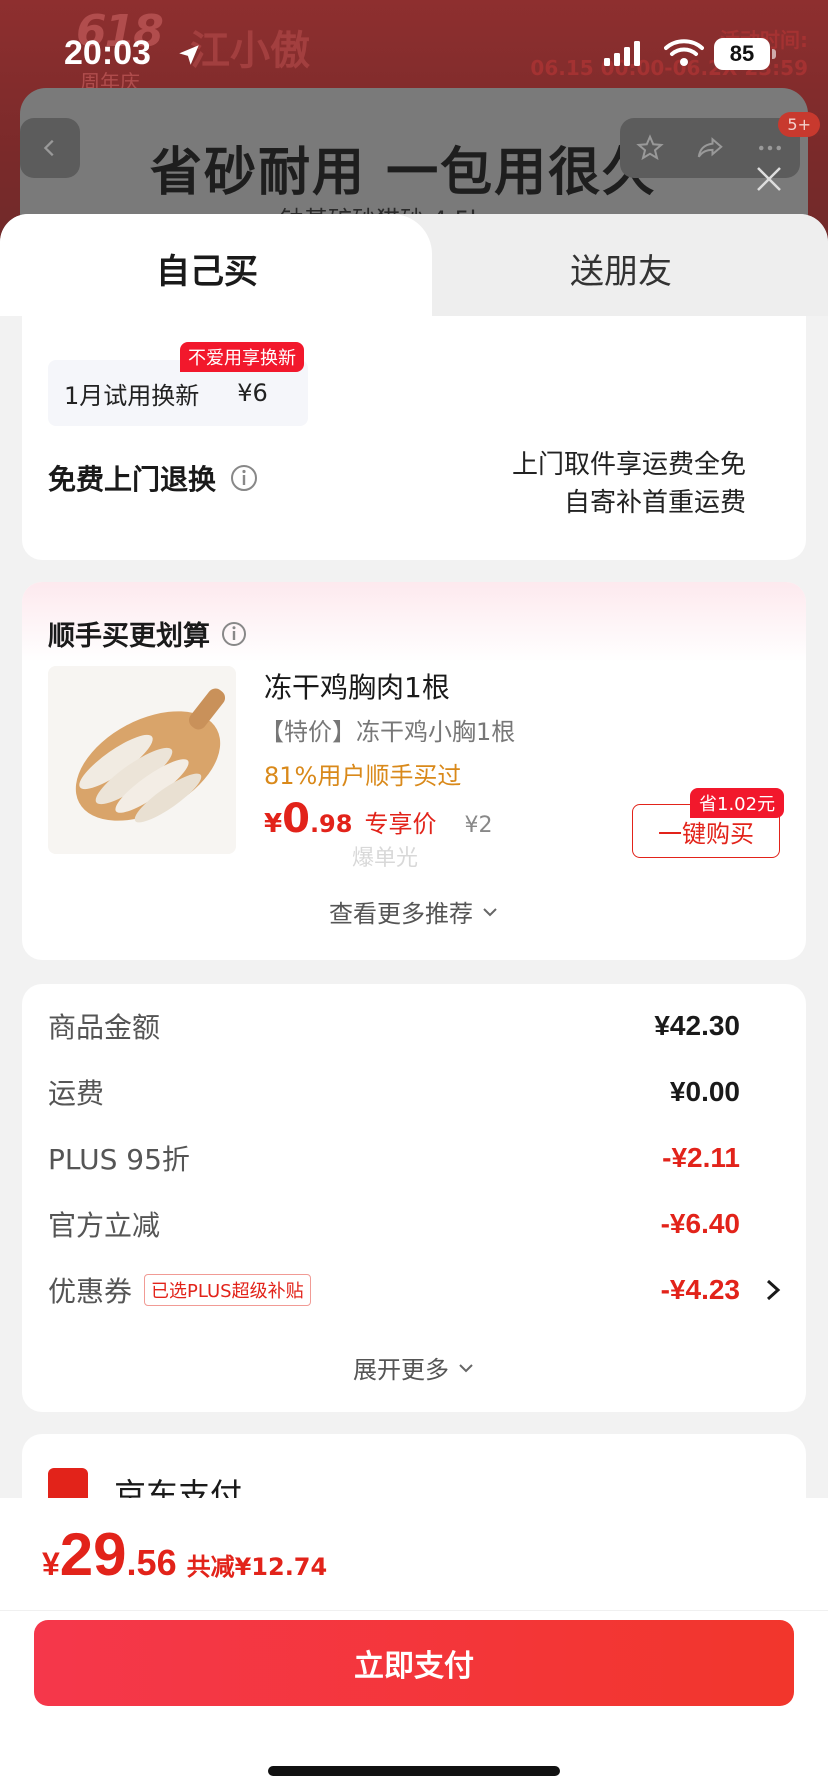  I want to click on free-return-desc-line2: 自寄补首重运费, so click(654, 503).